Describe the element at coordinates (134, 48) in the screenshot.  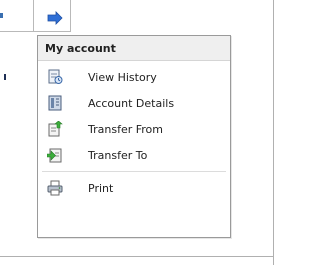
I see `menu-title: My account` at that location.